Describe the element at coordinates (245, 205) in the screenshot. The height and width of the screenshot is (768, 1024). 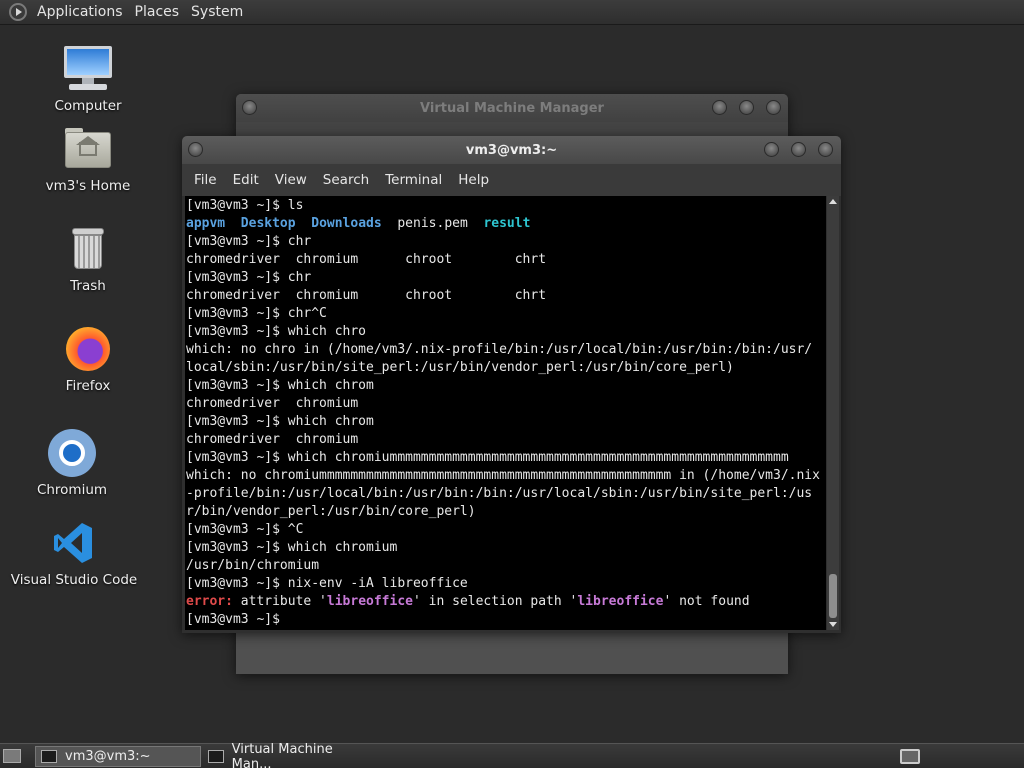
I see `terminal-text: [vm3@vm3 ~]$ ls` at that location.